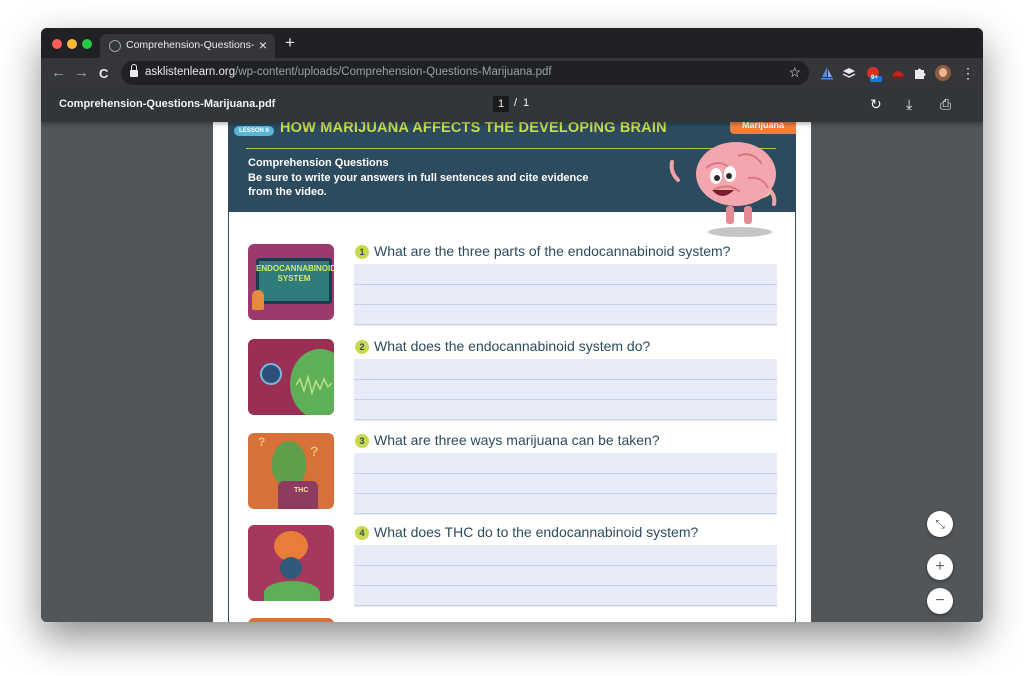 This screenshot has height=676, width=1024. Describe the element at coordinates (940, 601) in the screenshot. I see `zoom-out-button: −` at that location.